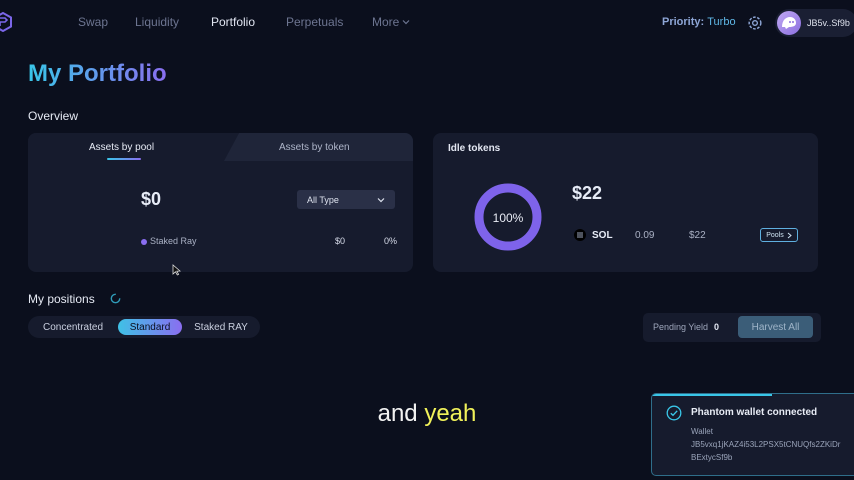  Describe the element at coordinates (602, 235) in the screenshot. I see `token-symbol: SOL` at that location.